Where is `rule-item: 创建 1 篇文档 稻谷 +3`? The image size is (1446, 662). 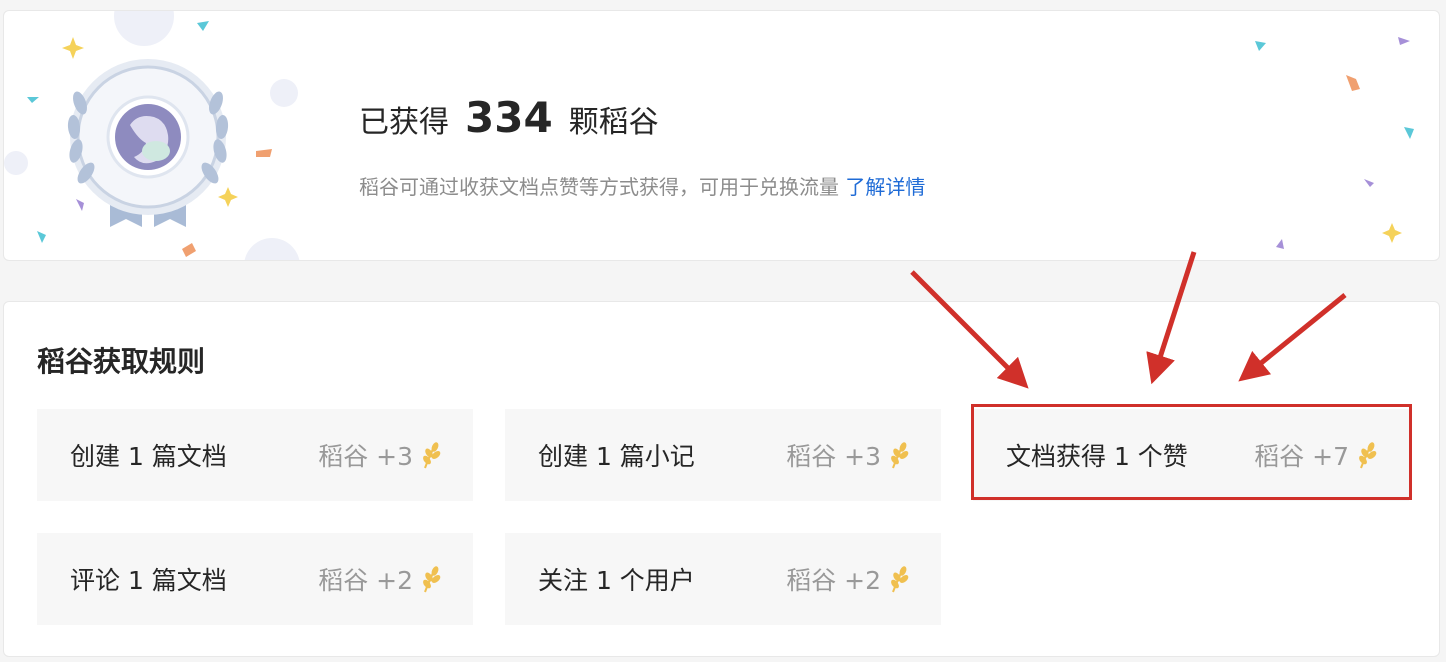 rule-item: 创建 1 篇文档 稻谷 +3 is located at coordinates (255, 455).